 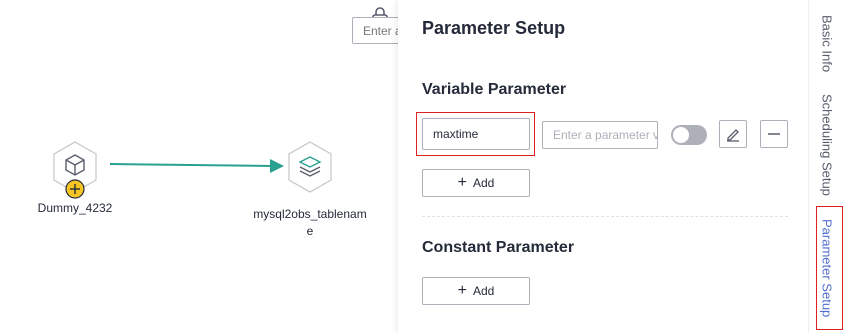 I want to click on edit-icon, so click(x=733, y=135).